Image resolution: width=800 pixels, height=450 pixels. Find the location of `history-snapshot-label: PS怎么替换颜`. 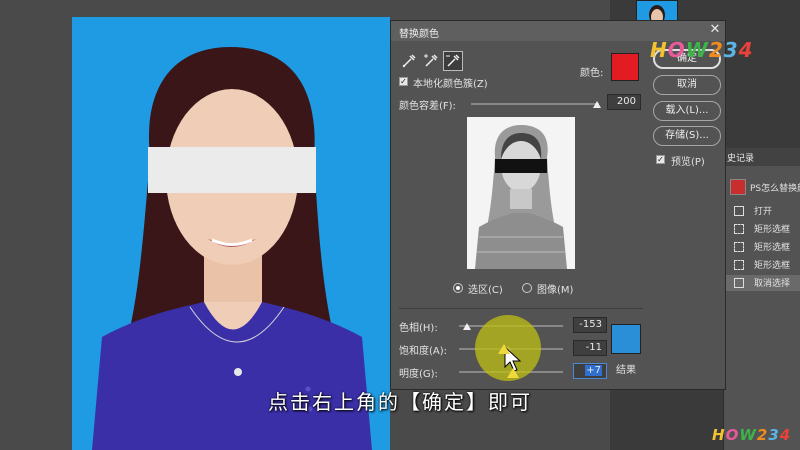

history-snapshot-label: PS怎么替换颜 is located at coordinates (775, 189).